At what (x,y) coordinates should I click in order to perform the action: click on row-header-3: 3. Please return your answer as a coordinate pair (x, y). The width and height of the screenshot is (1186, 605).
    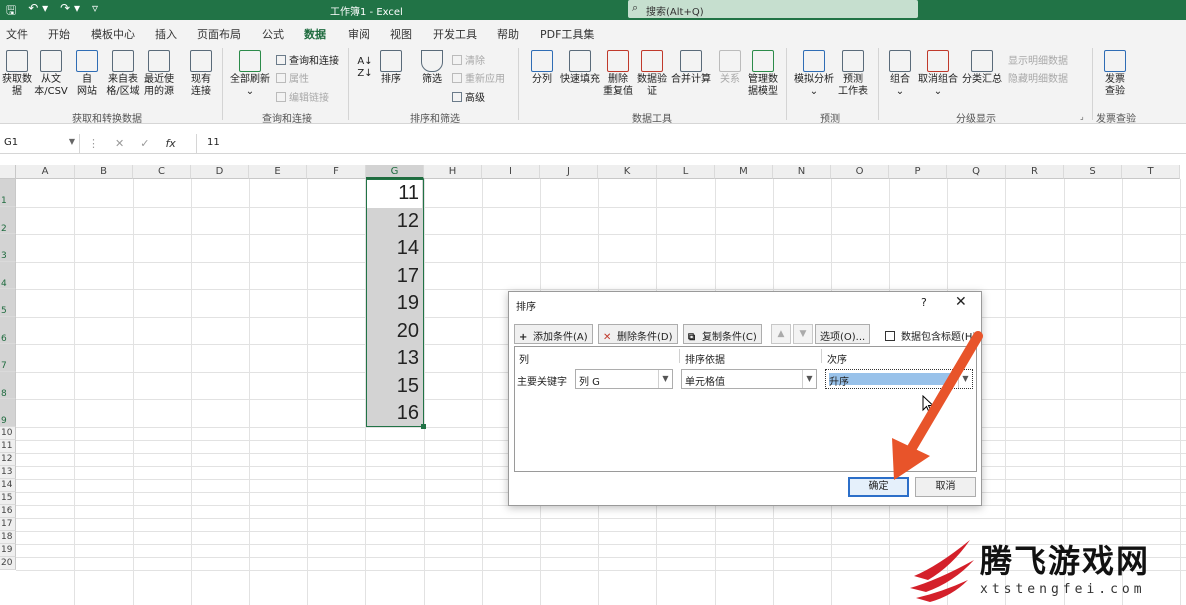
    Looking at the image, I should click on (8, 248).